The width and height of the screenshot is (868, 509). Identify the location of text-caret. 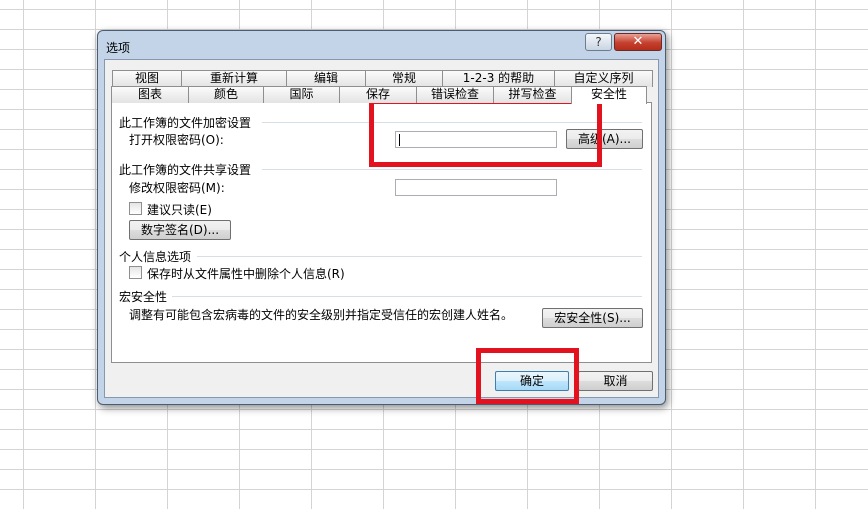
(399, 140).